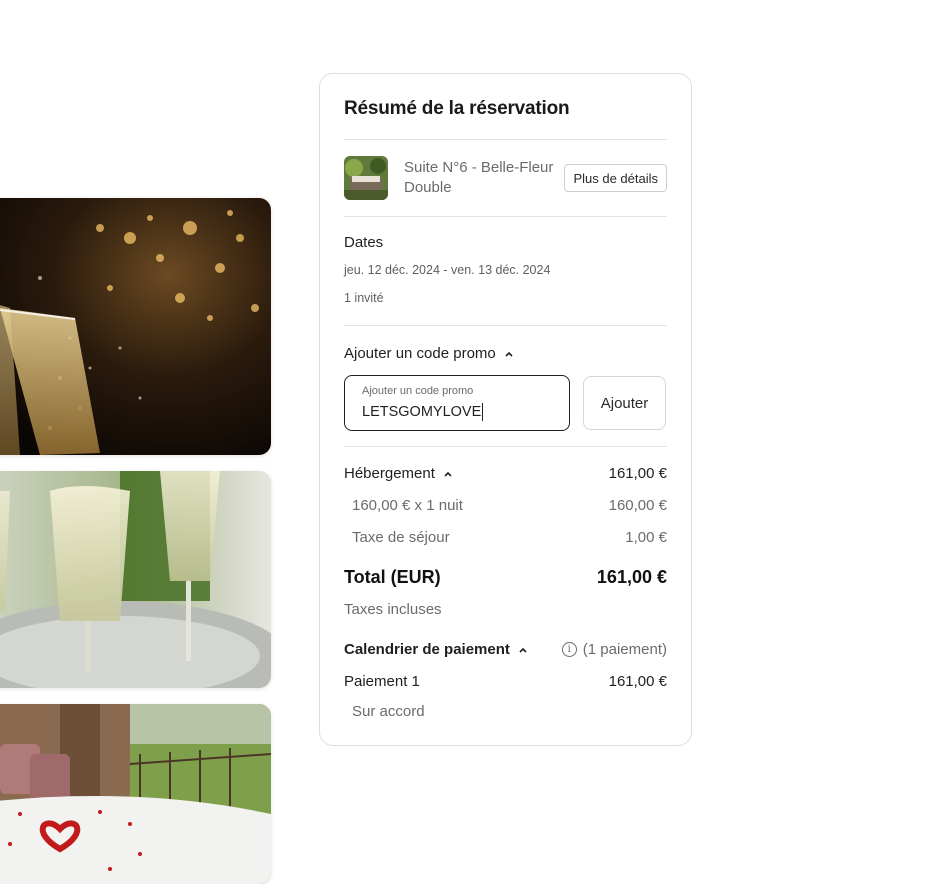 The width and height of the screenshot is (930, 884). Describe the element at coordinates (637, 473) in the screenshot. I see `accommodation-amount: 161,00 €` at that location.